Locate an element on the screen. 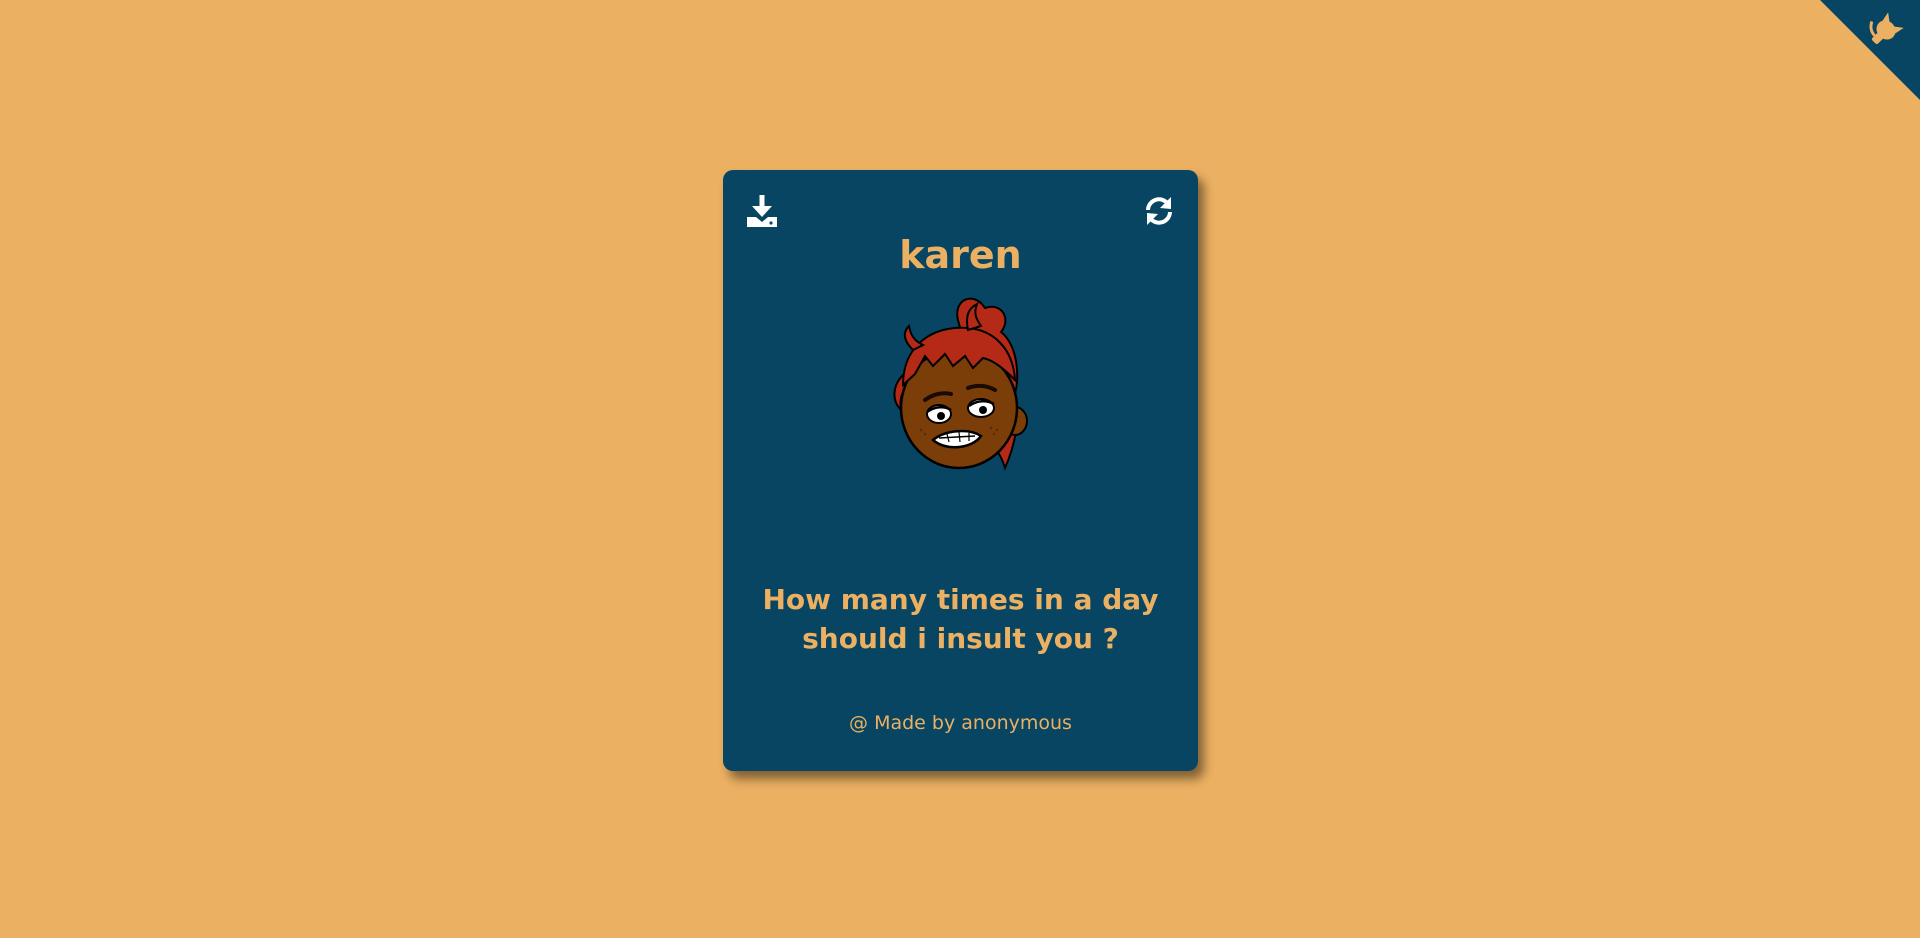 The width and height of the screenshot is (1920, 938). cartoon-face-avatar is located at coordinates (960, 384).